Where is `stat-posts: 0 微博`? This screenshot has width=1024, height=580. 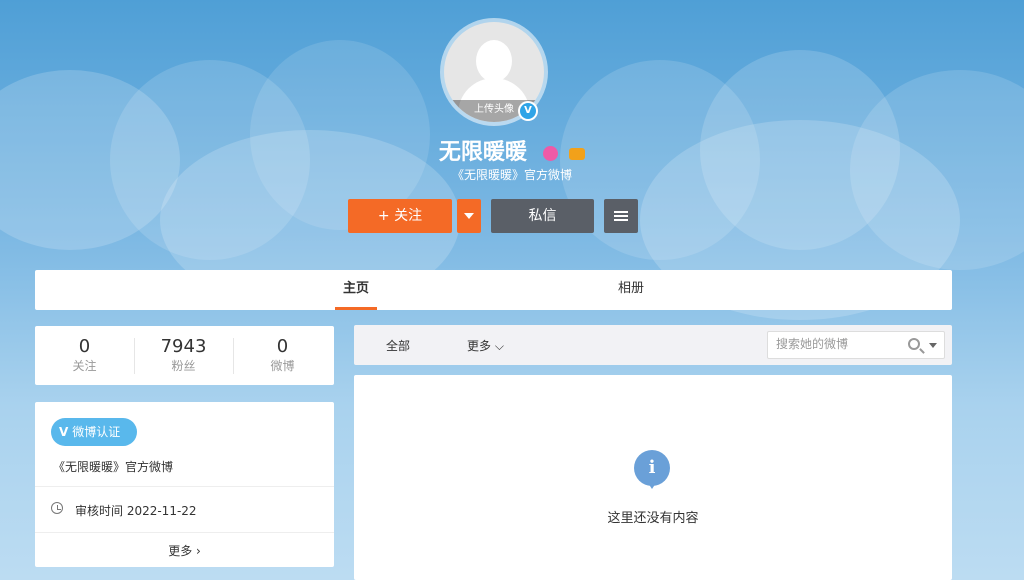 stat-posts: 0 微博 is located at coordinates (282, 355).